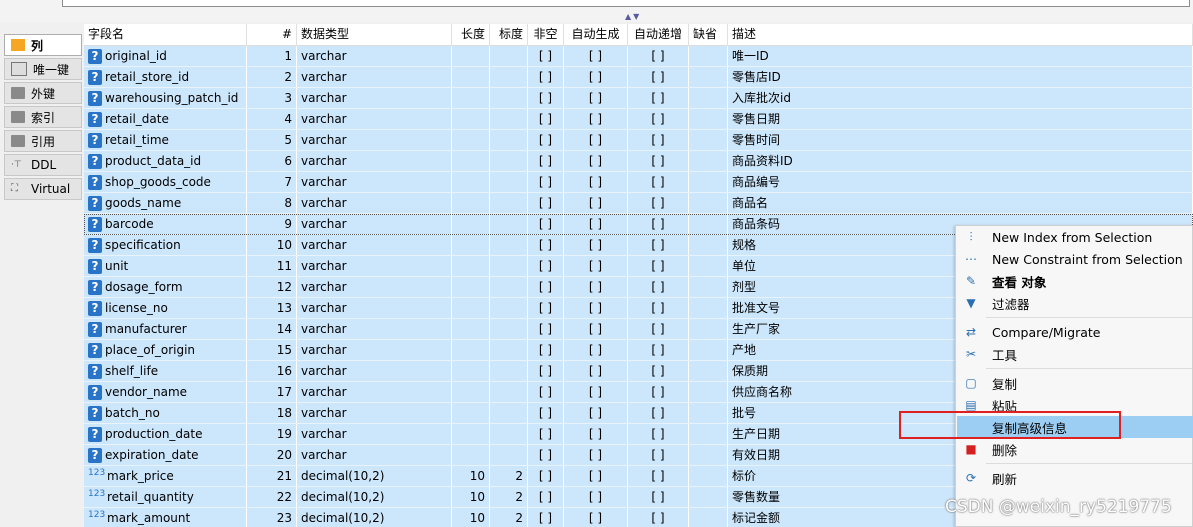 The width and height of the screenshot is (1193, 527). Describe the element at coordinates (272, 224) in the screenshot. I see `cell-idx: 9` at that location.